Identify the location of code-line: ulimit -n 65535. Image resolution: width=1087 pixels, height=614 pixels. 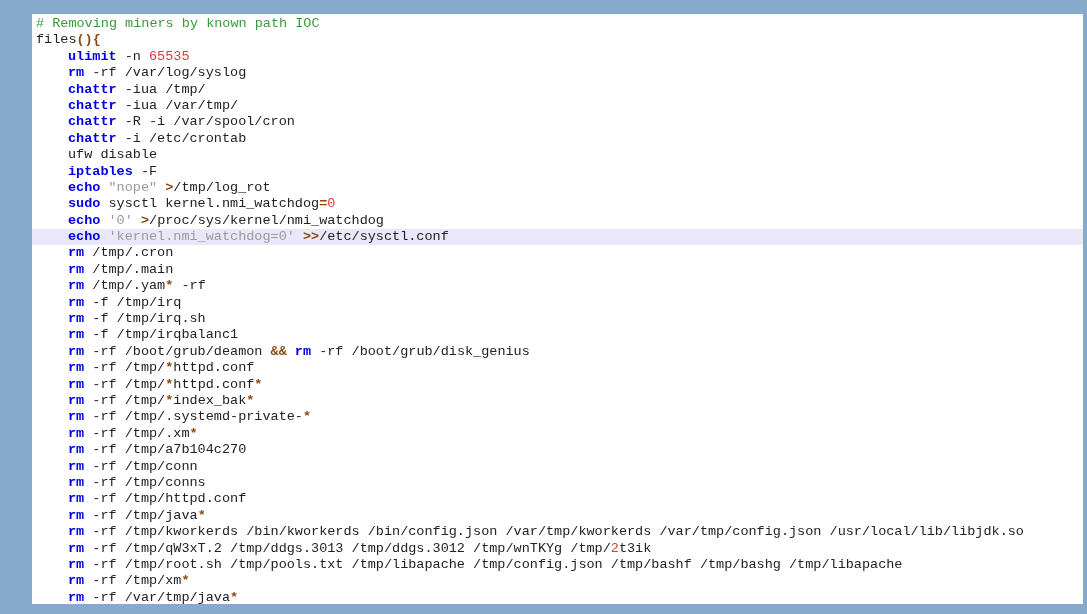
(129, 57).